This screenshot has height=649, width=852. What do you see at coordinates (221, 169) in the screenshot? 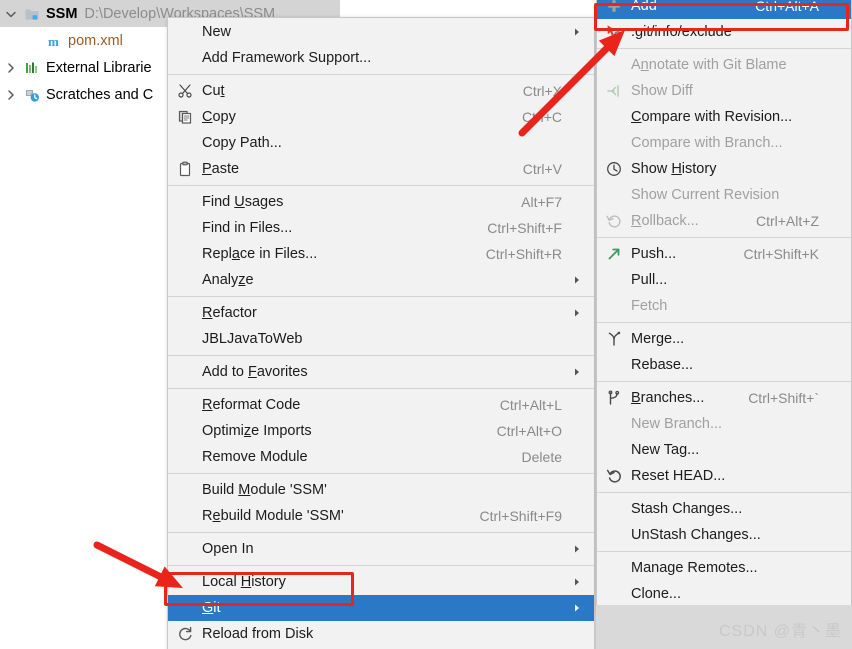
I see `menu-item-label: Paste` at bounding box center [221, 169].